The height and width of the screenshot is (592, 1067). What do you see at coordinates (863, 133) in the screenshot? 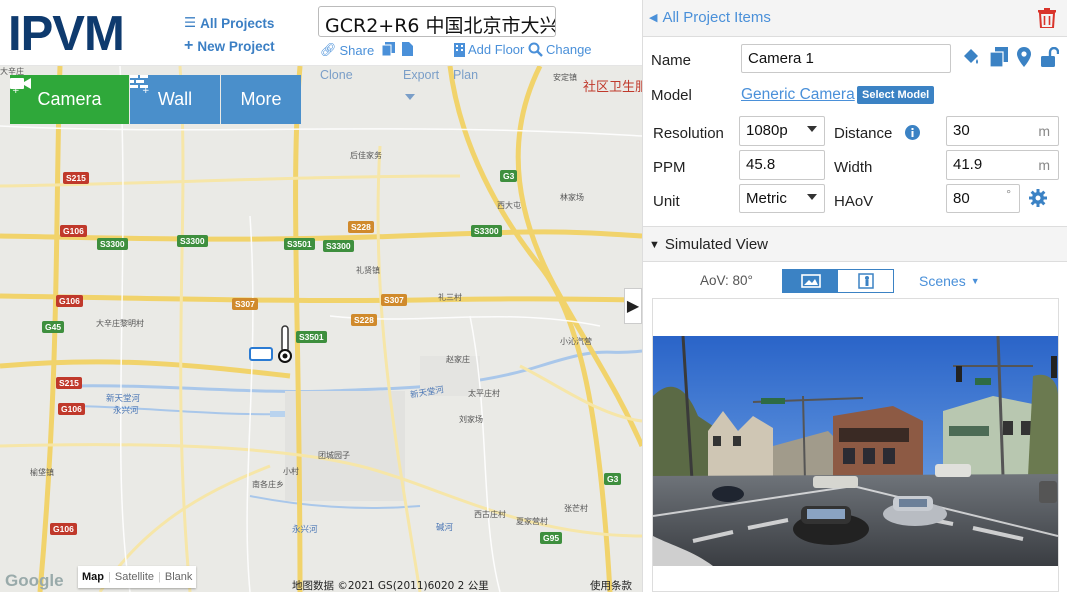
I see `distance-label: Distance` at bounding box center [863, 133].